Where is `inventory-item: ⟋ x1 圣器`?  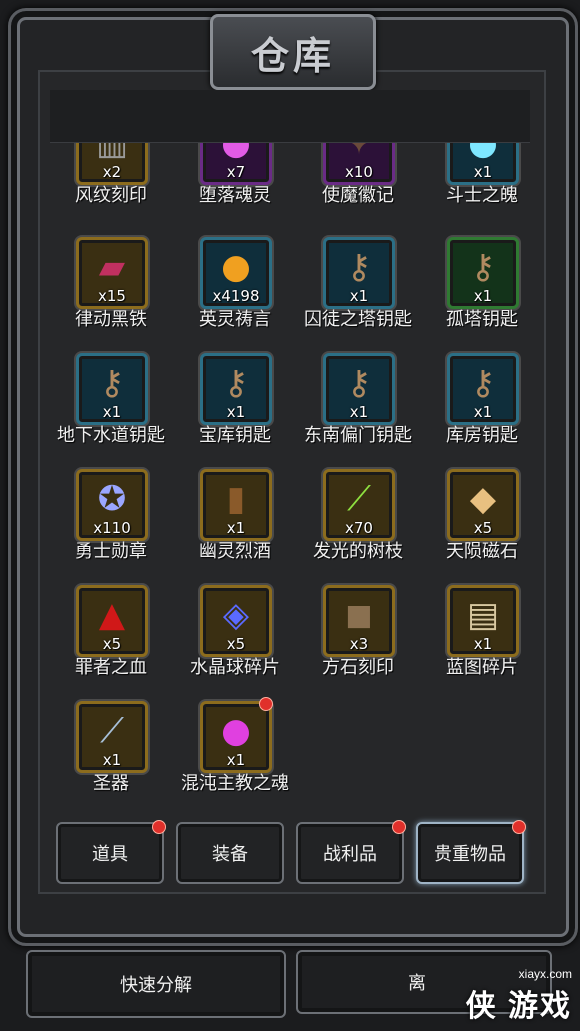
inventory-item: ⟋ x1 圣器 is located at coordinates (111, 756).